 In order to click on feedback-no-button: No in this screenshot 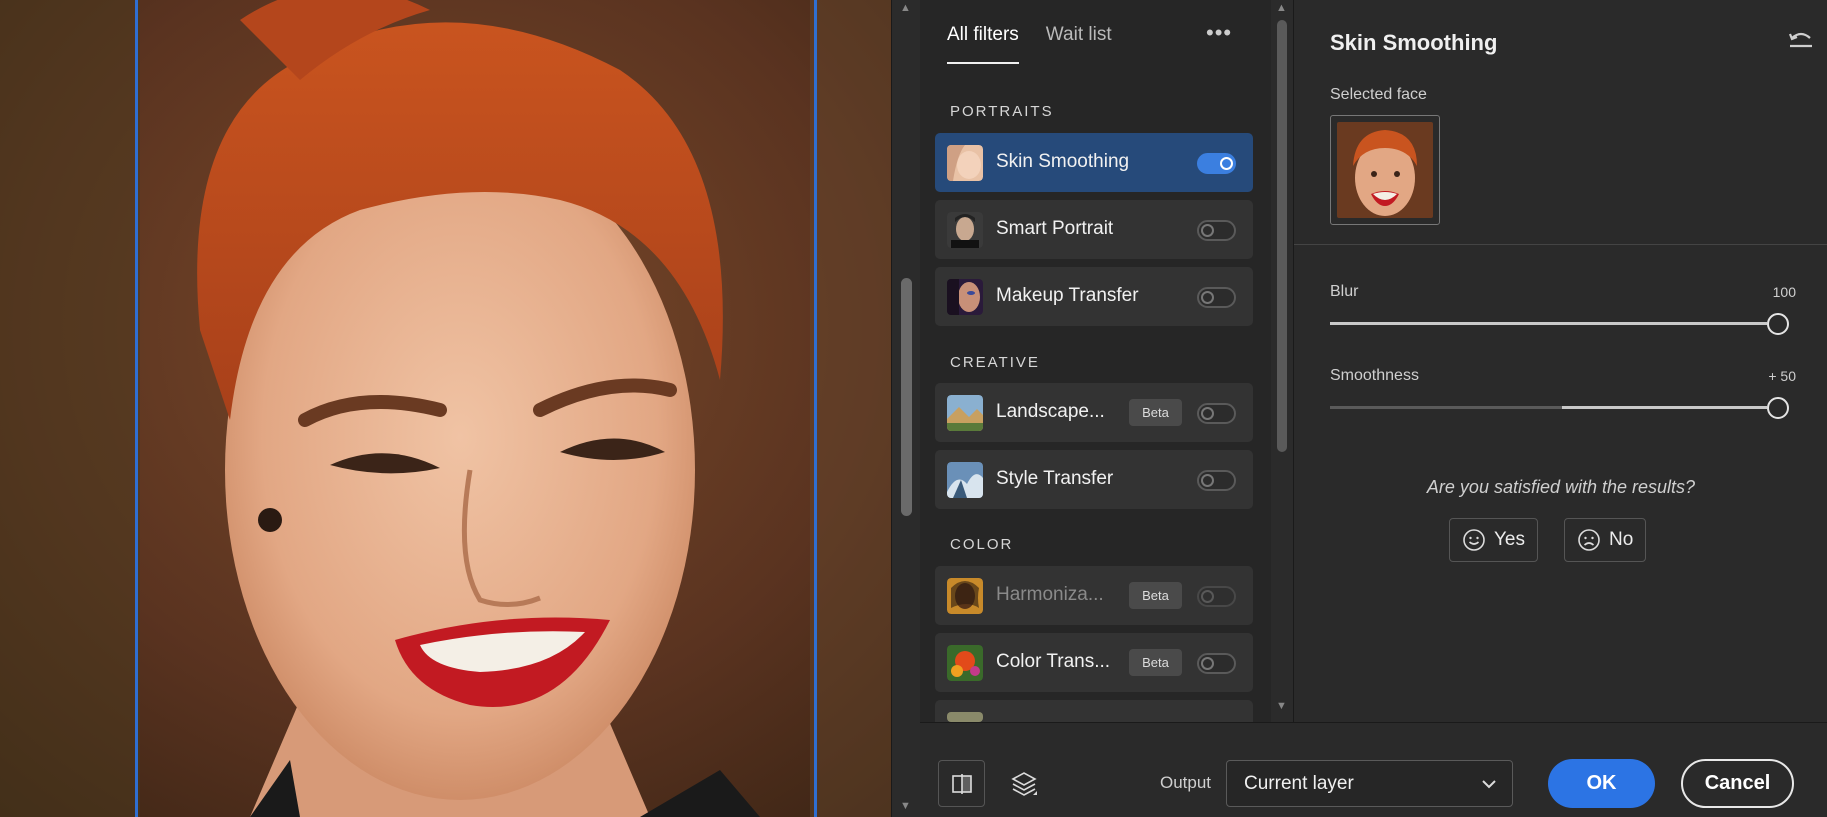, I will do `click(1605, 540)`.